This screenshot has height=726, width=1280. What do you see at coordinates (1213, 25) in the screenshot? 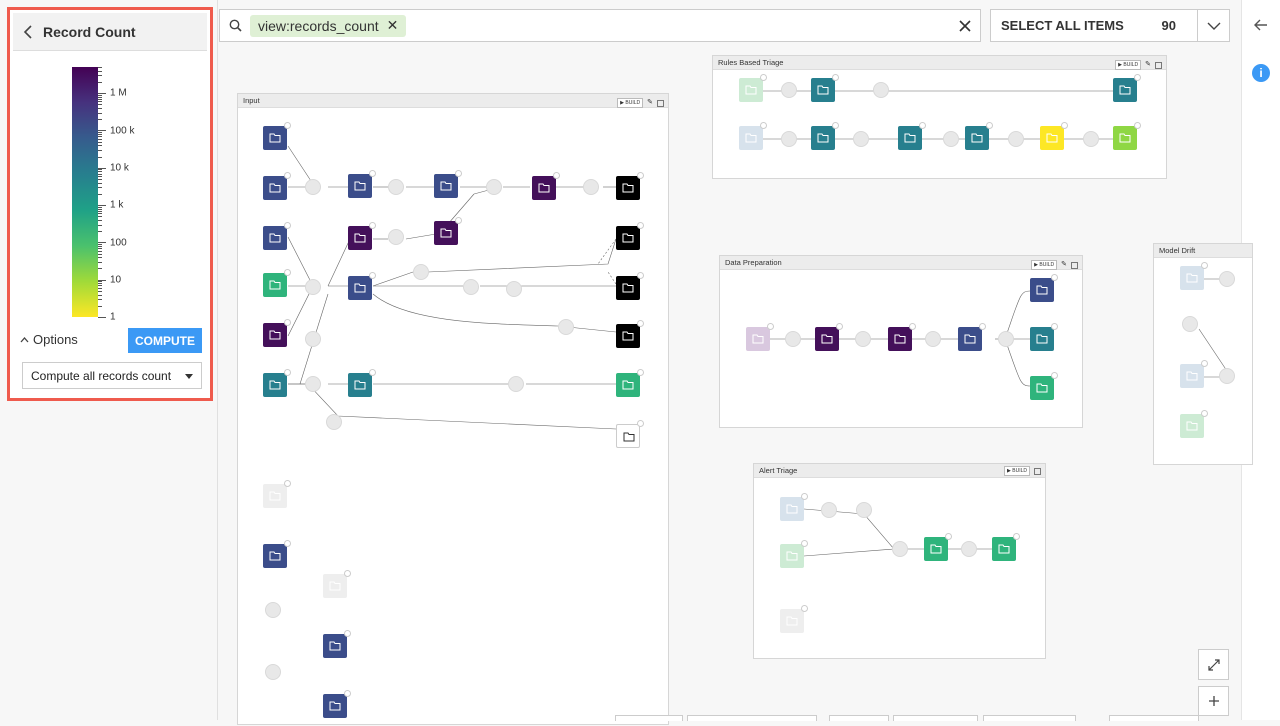
I see `select-all-dropdown` at bounding box center [1213, 25].